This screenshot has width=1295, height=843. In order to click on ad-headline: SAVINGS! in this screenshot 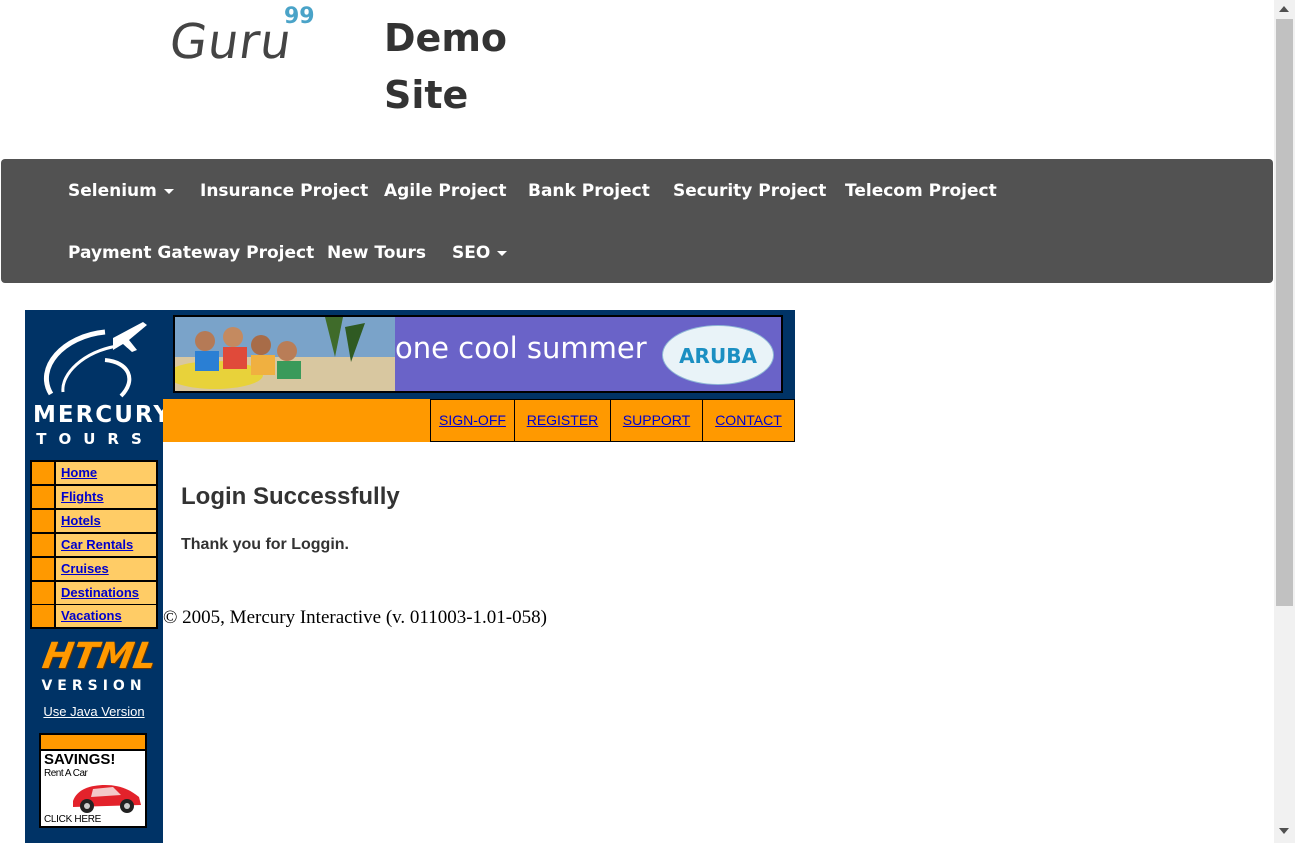, I will do `click(80, 759)`.